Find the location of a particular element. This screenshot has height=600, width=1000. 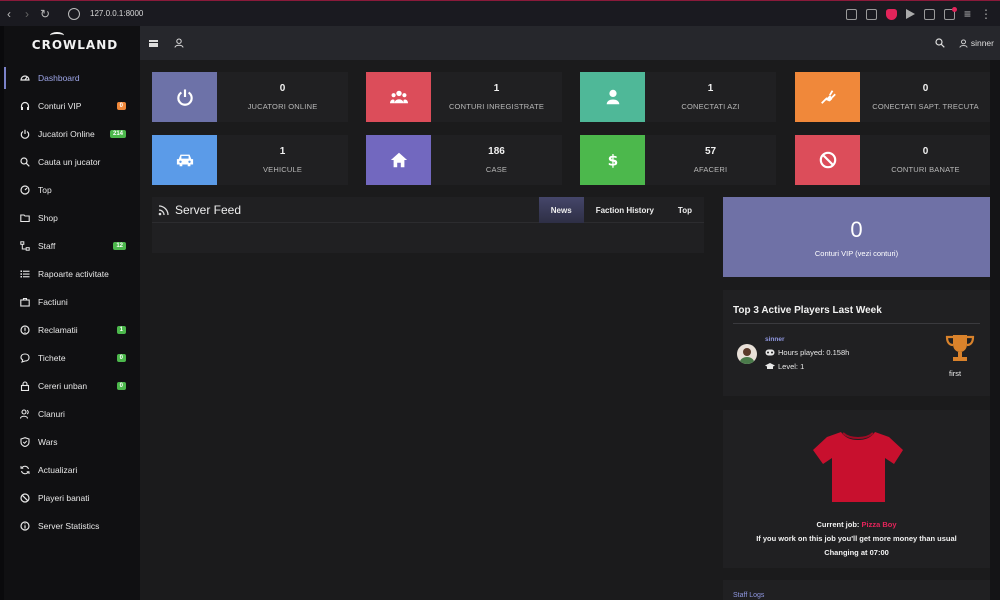

car-icon is located at coordinates (184, 160).